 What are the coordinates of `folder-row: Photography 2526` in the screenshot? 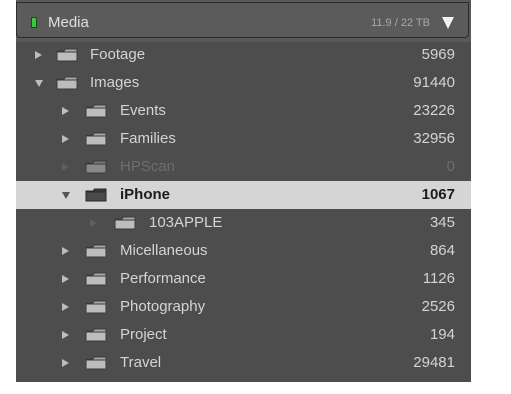 It's located at (243, 307).